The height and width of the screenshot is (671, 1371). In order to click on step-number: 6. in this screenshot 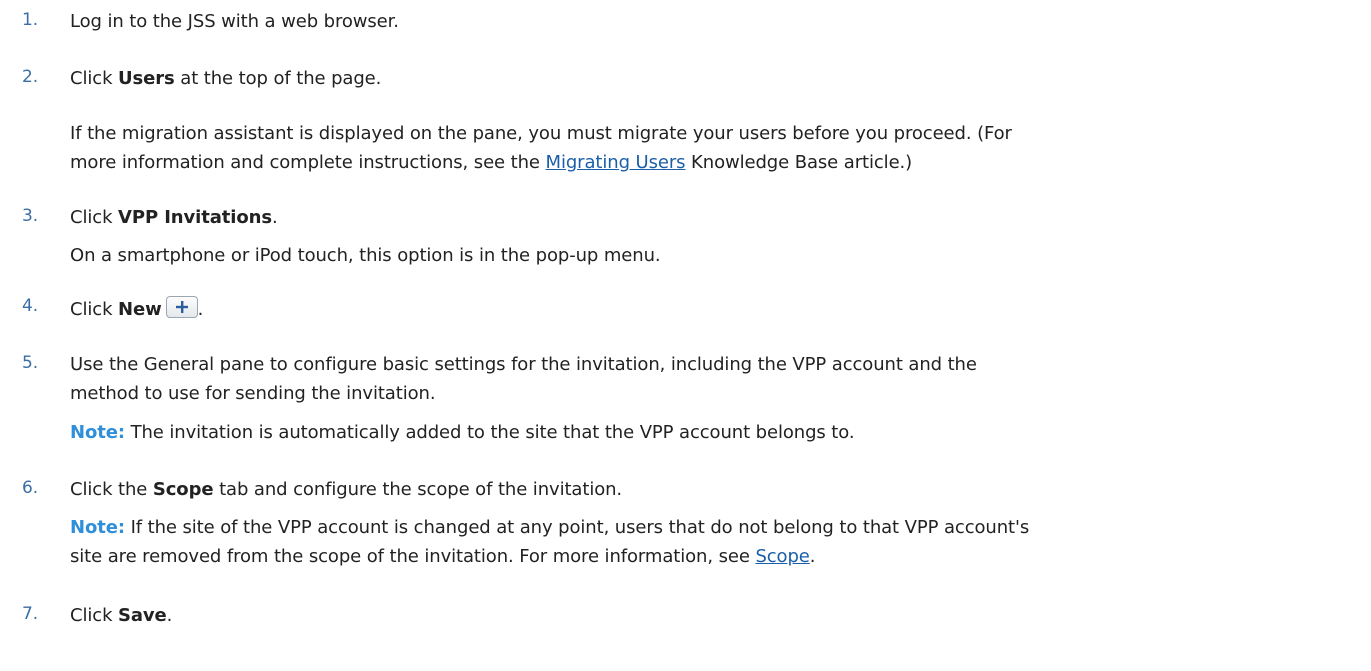, I will do `click(30, 488)`.